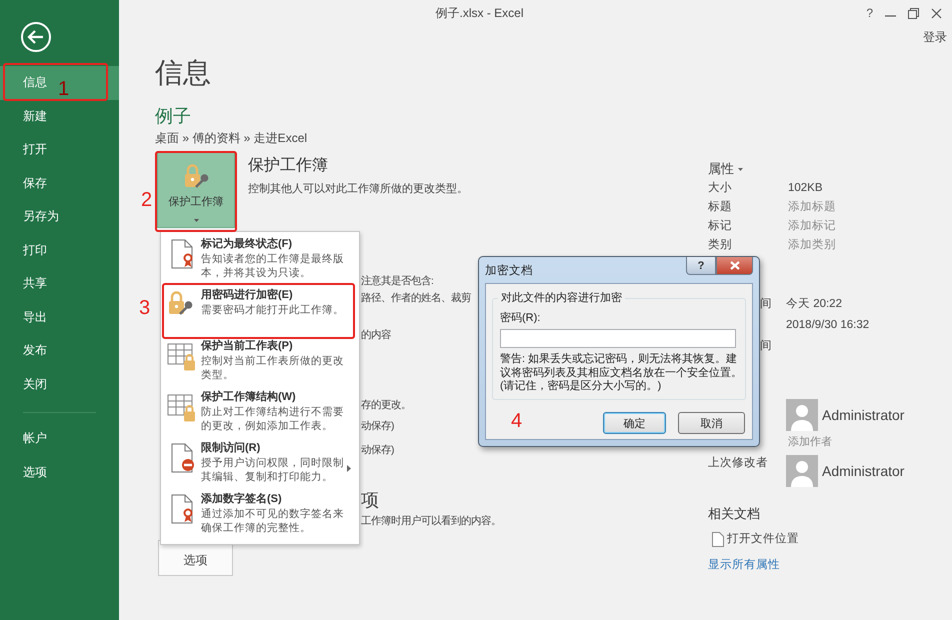 Image resolution: width=952 pixels, height=620 pixels. I want to click on close-button, so click(734, 266).